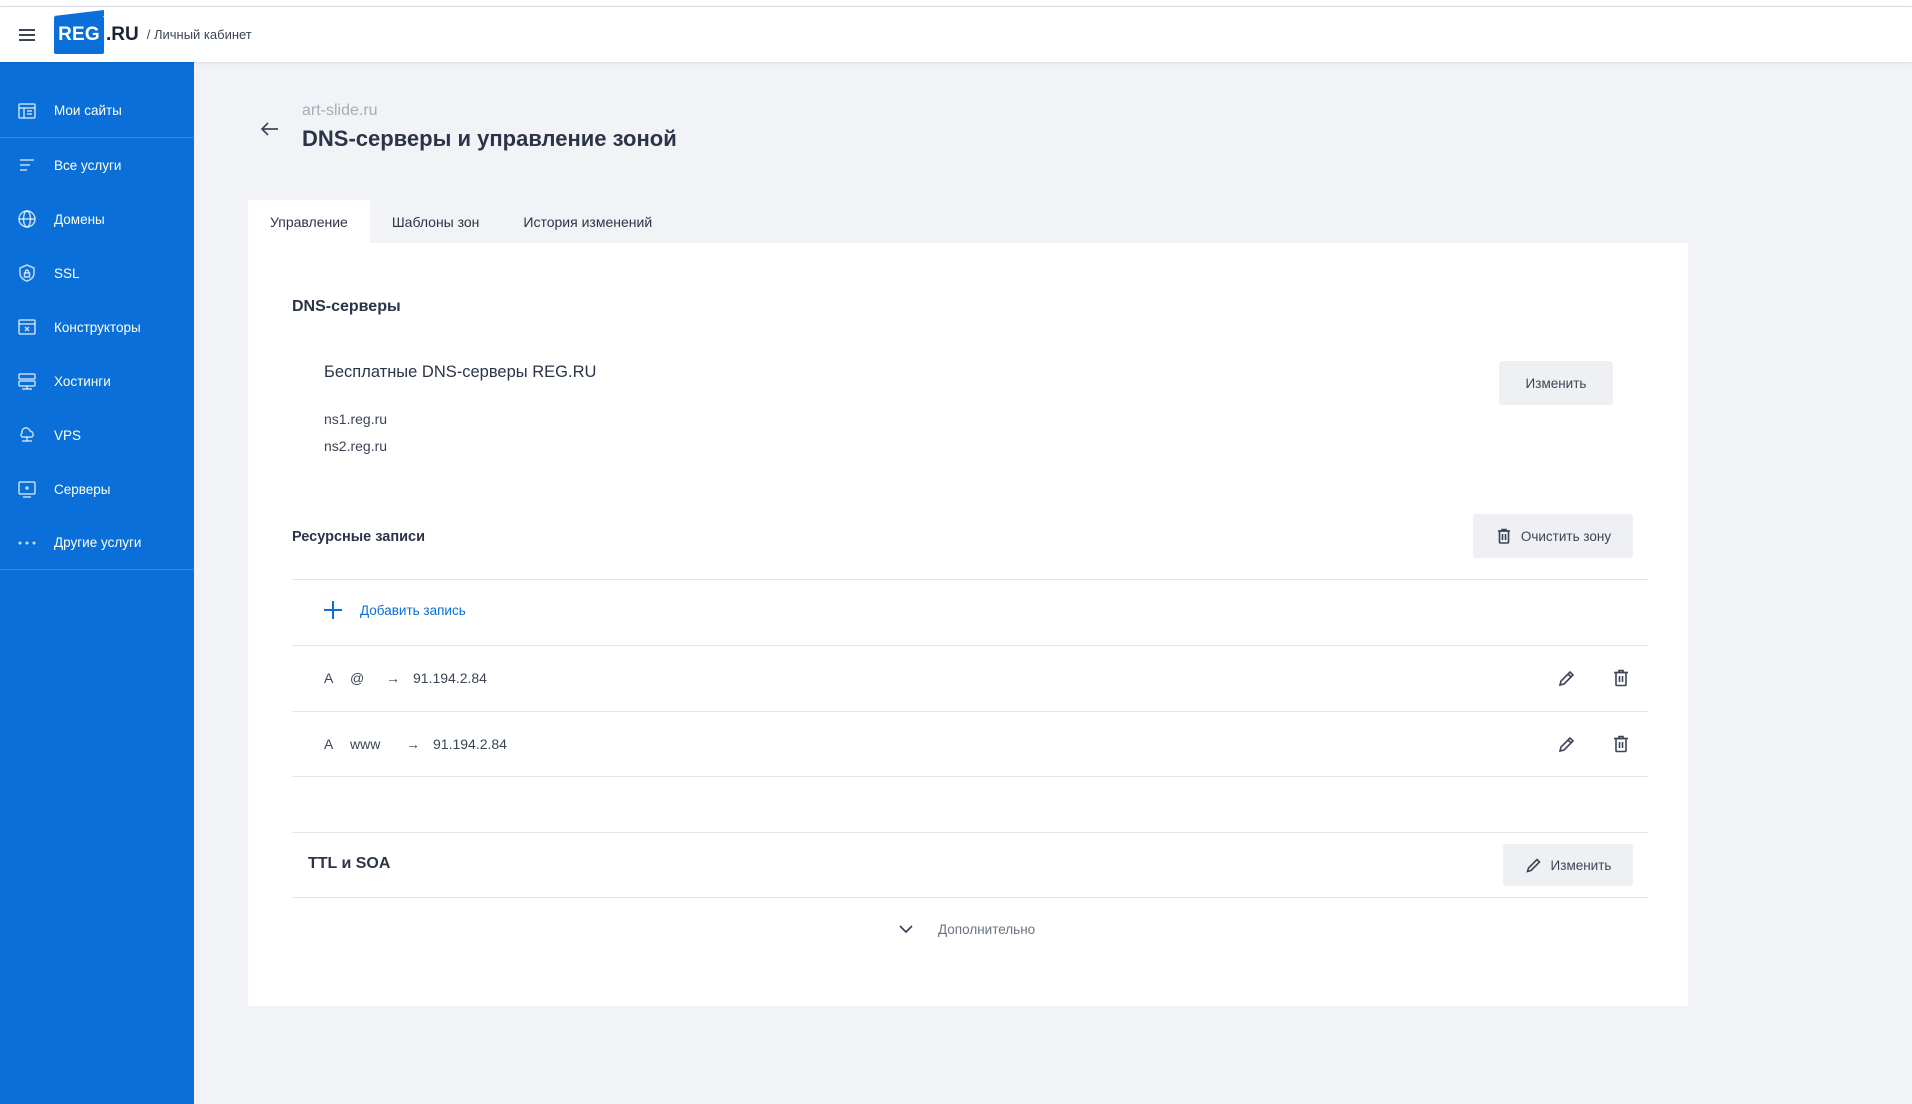  I want to click on top-header: REG .RU / Личный кабинет, so click(956, 34).